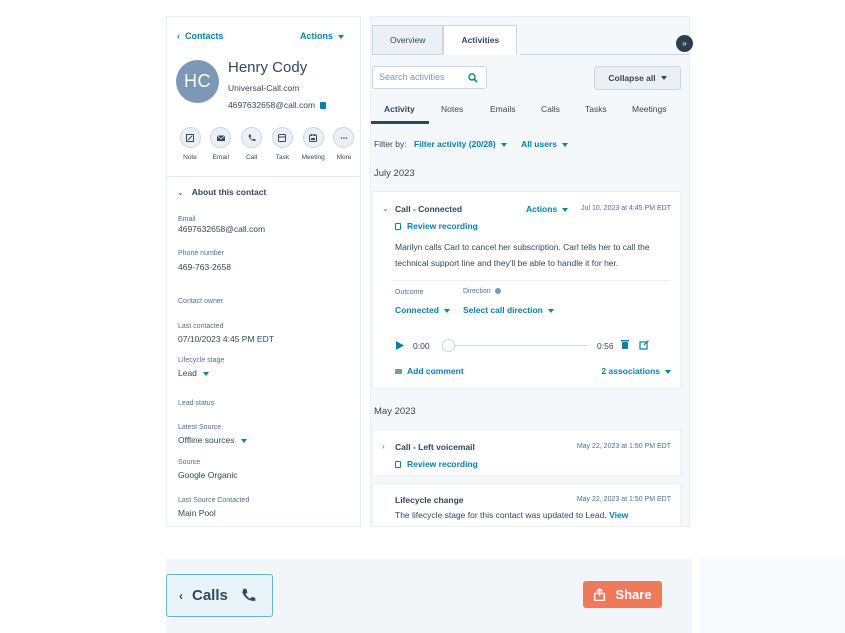 This screenshot has height=633, width=845. What do you see at coordinates (344, 137) in the screenshot?
I see `more-icon` at bounding box center [344, 137].